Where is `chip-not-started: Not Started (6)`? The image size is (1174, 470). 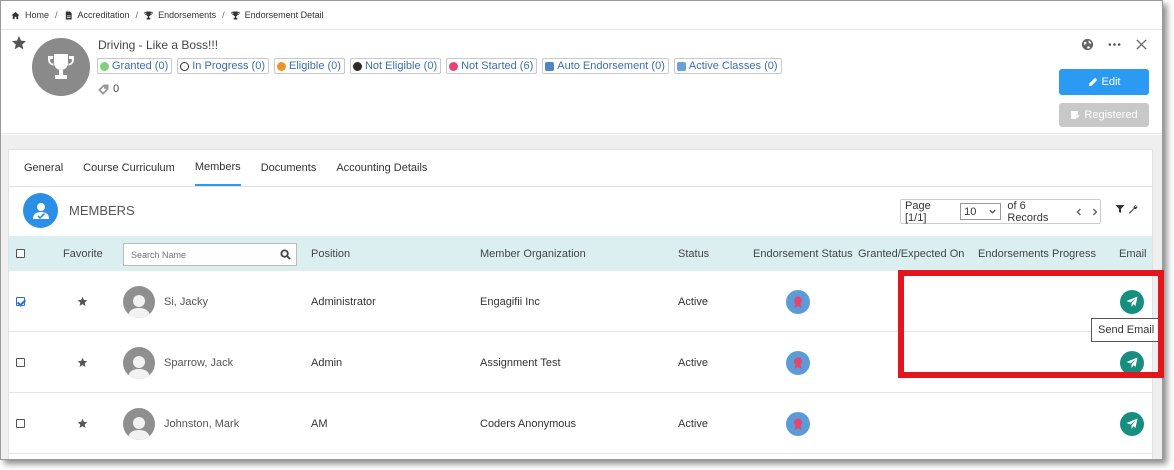 chip-not-started: Not Started (6) is located at coordinates (492, 66).